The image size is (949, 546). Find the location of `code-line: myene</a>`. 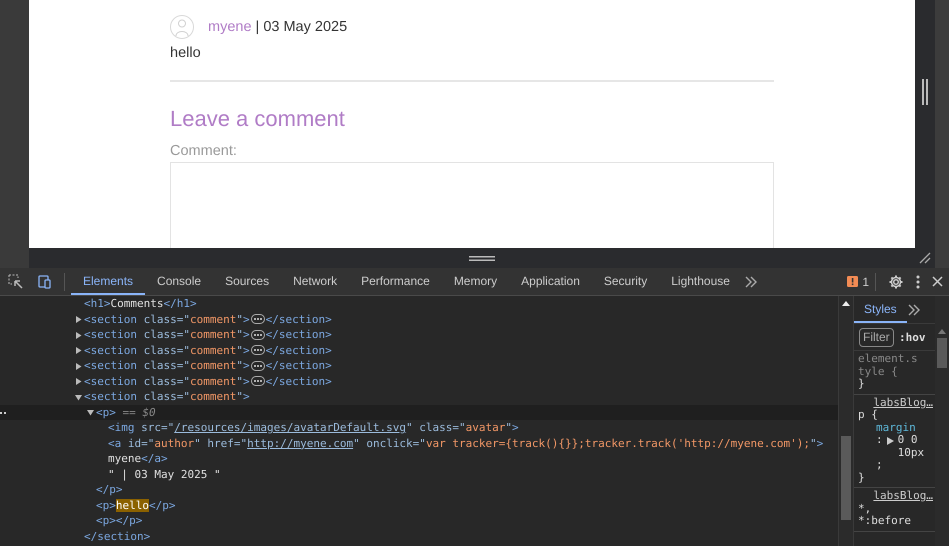

code-line: myene</a> is located at coordinates (138, 459).